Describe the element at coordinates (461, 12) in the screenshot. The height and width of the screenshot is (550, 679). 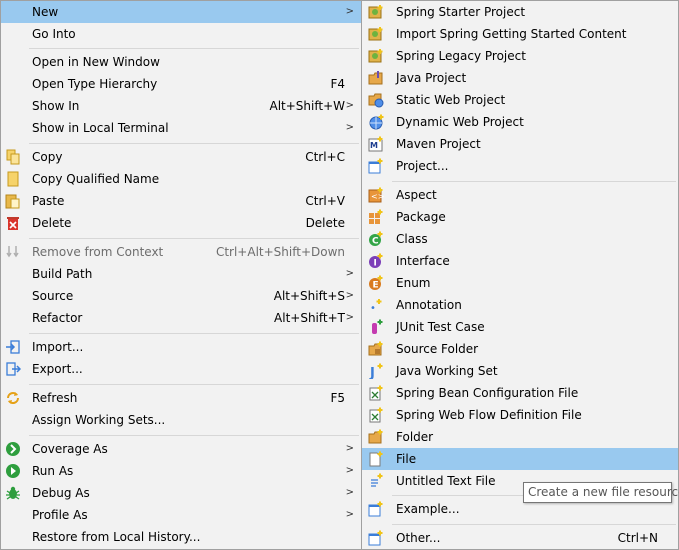
I see `menu-item-label: Spring Starter Project` at that location.